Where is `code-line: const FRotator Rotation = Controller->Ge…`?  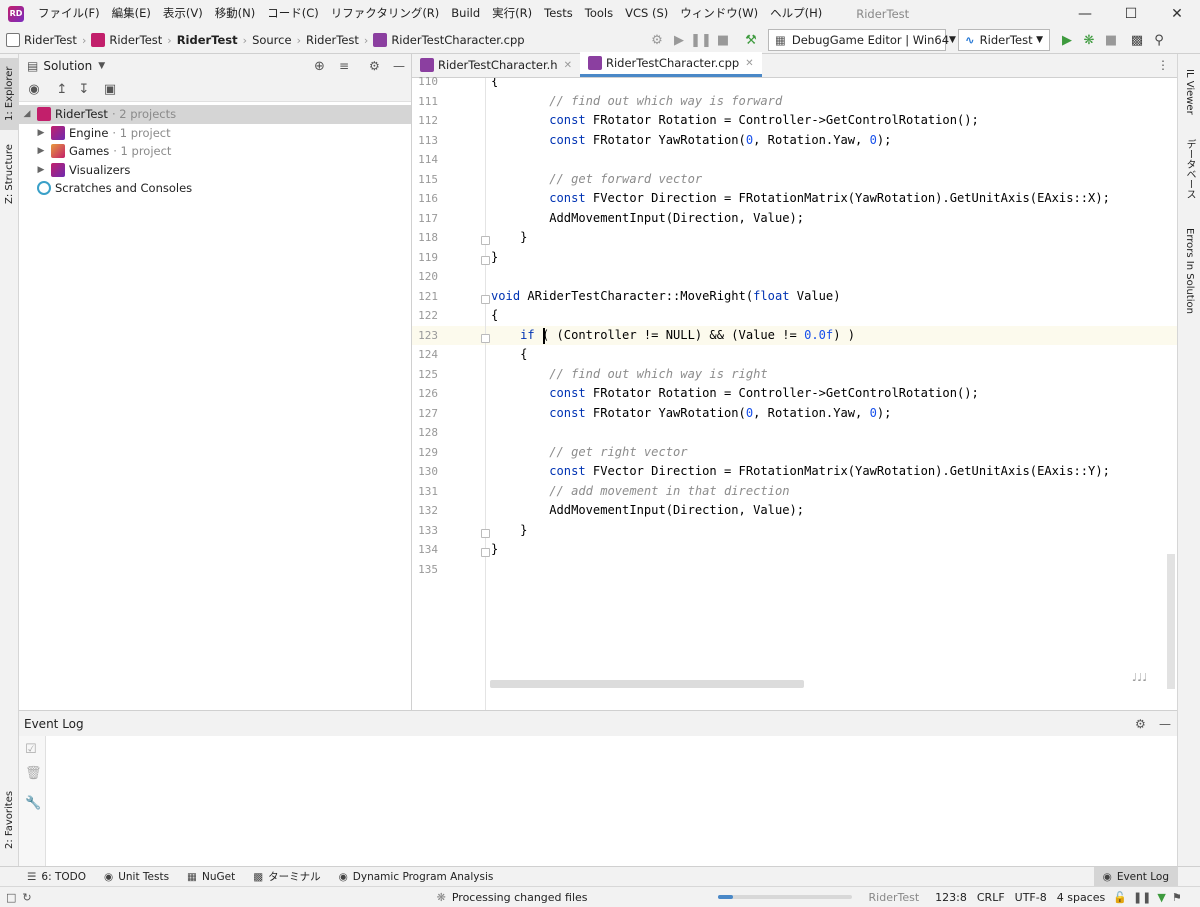
code-line: const FRotator Rotation = Controller->Ge… is located at coordinates (735, 393).